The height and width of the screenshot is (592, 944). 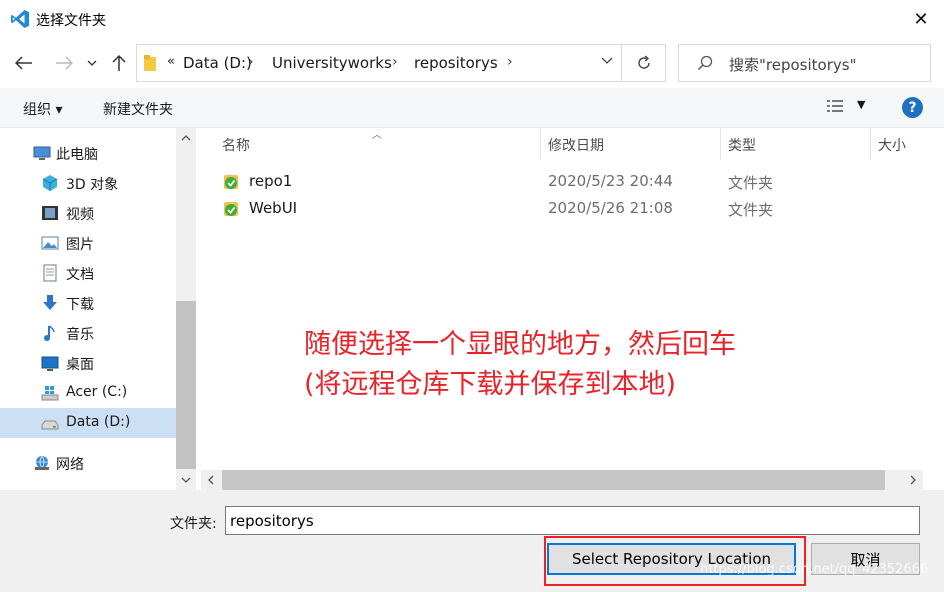 What do you see at coordinates (186, 138) in the screenshot?
I see `scroll-up-icon` at bounding box center [186, 138].